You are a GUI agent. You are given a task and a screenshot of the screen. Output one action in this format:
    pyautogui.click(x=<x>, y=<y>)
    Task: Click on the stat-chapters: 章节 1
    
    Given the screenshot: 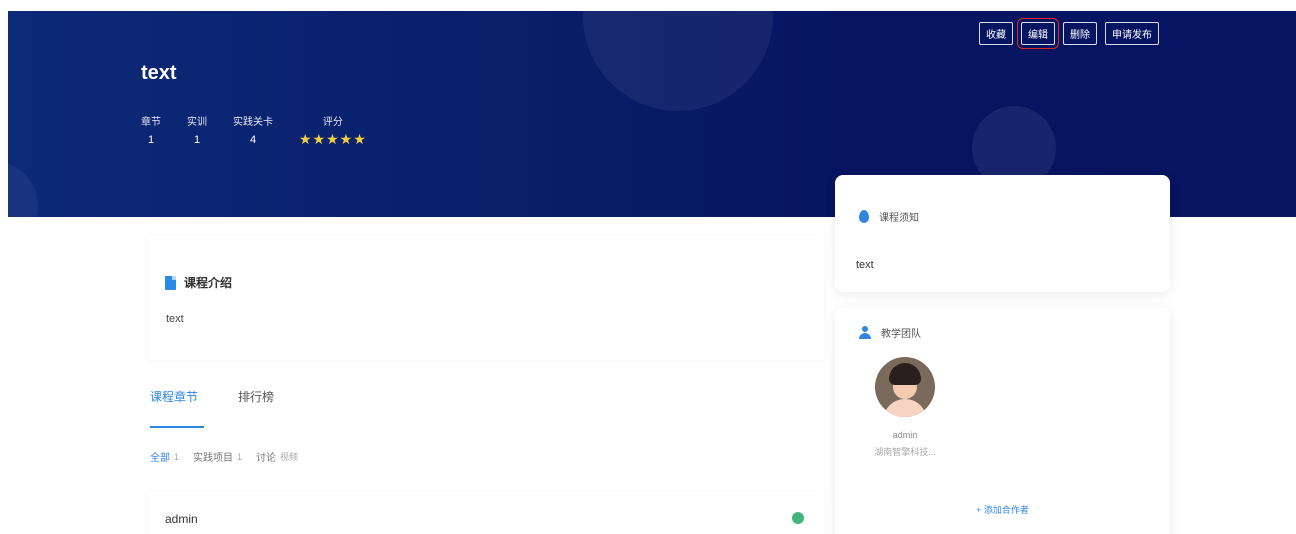 What is the action you would take?
    pyautogui.click(x=151, y=130)
    